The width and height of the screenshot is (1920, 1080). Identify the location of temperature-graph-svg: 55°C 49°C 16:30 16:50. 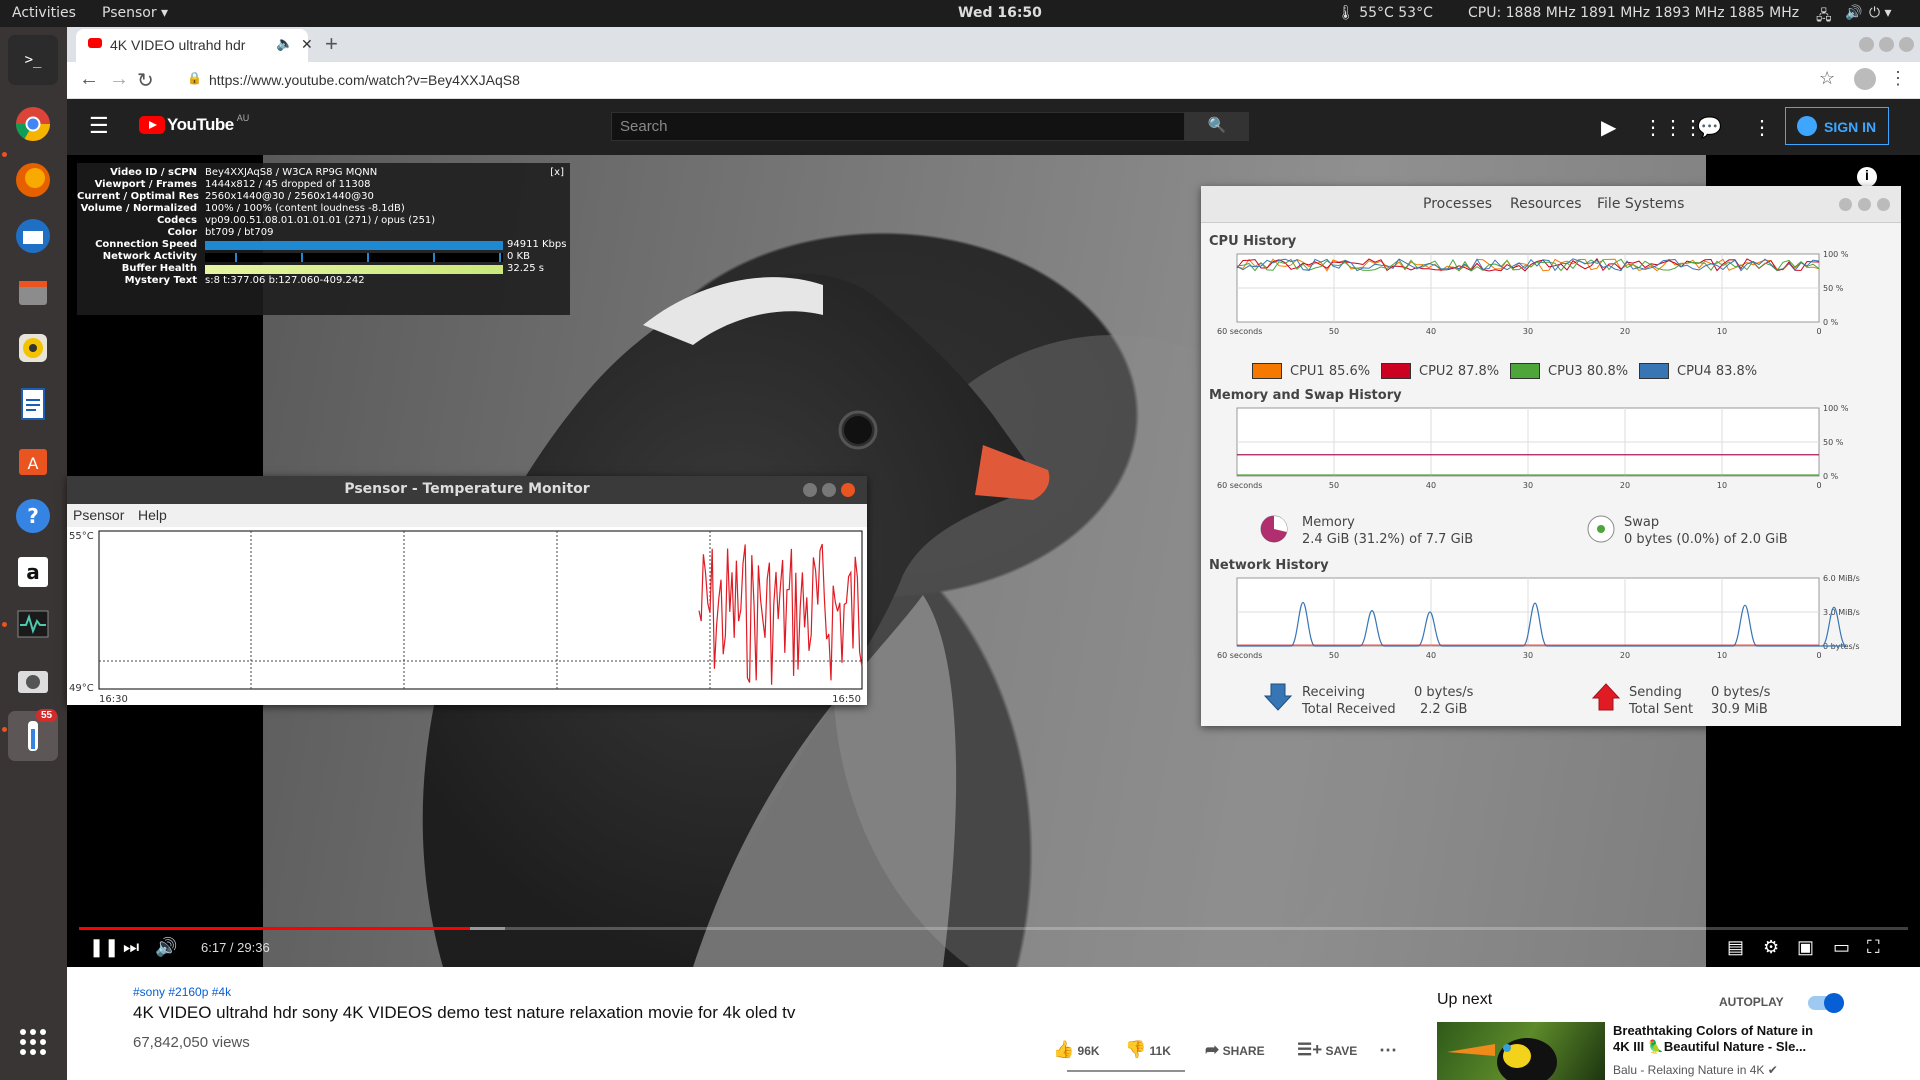
(466, 617).